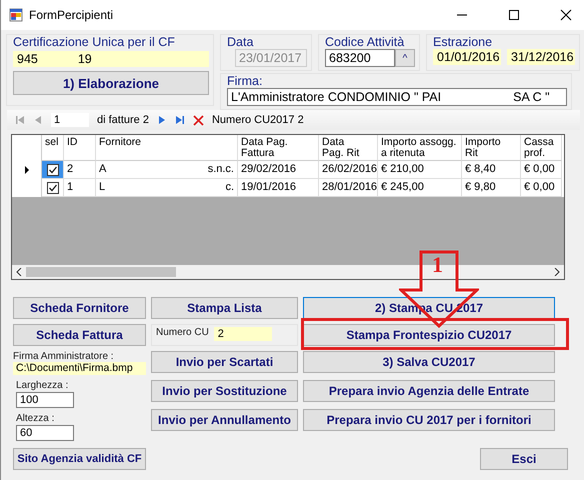 This screenshot has width=584, height=480. Describe the element at coordinates (243, 334) in the screenshot. I see `numero-cu-field: 2` at that location.